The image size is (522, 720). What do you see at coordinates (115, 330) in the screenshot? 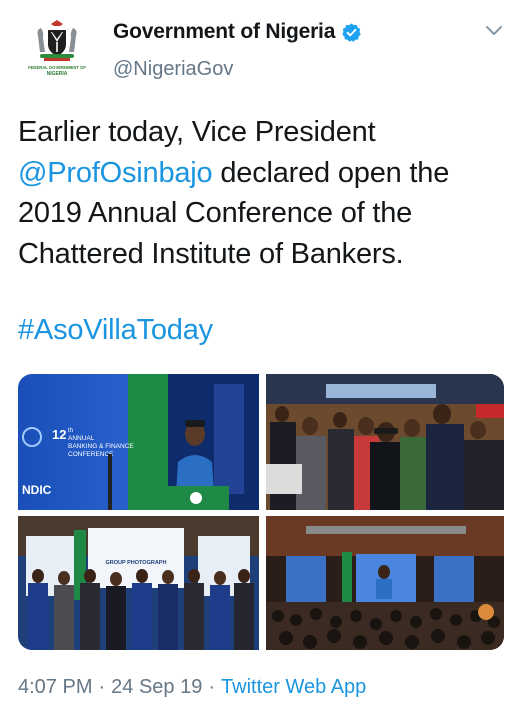
I see `hashtag-link: #AsoVillaToday` at bounding box center [115, 330].